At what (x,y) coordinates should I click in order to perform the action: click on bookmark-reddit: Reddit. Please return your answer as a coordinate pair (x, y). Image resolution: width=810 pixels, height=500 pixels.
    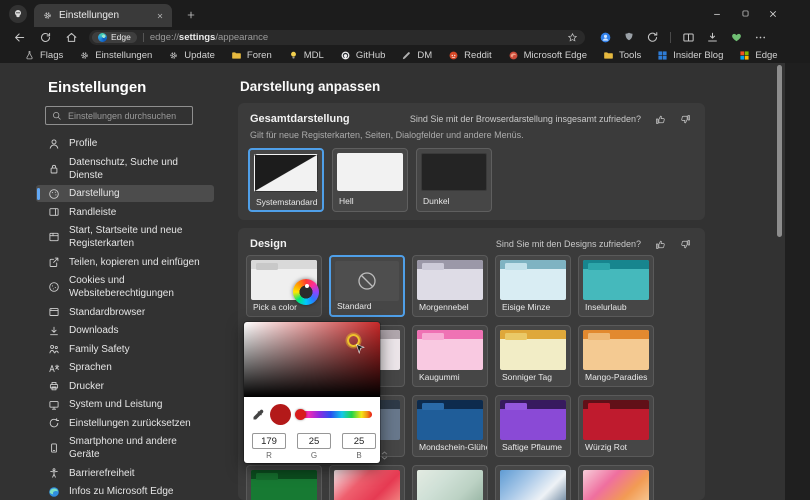
    Looking at the image, I should click on (470, 55).